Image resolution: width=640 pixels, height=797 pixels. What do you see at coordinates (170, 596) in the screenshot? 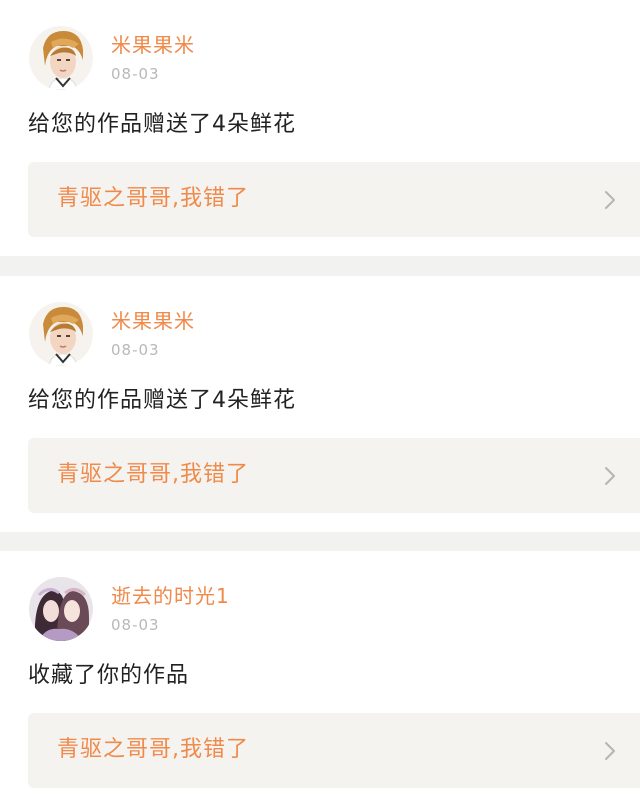
I see `username: 逝去的时光1` at bounding box center [170, 596].